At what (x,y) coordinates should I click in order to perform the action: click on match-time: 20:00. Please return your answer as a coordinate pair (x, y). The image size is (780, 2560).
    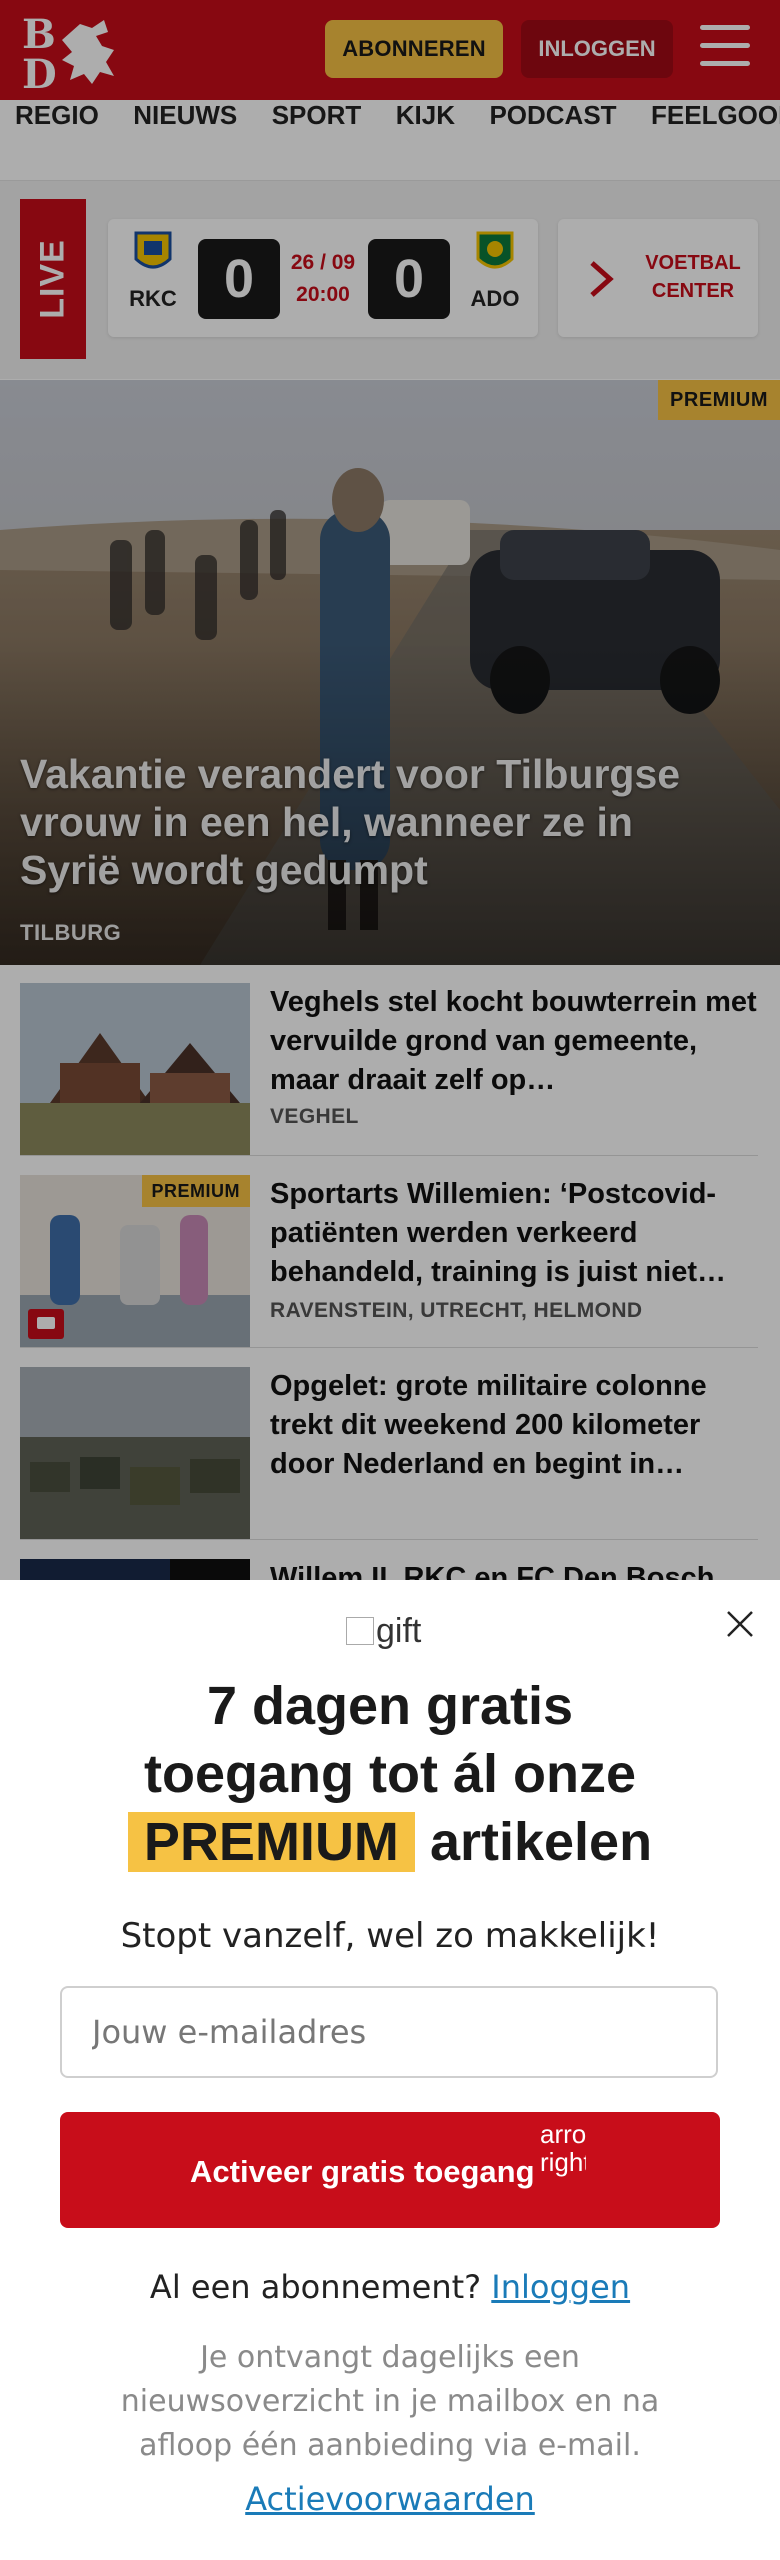
    Looking at the image, I should click on (323, 294).